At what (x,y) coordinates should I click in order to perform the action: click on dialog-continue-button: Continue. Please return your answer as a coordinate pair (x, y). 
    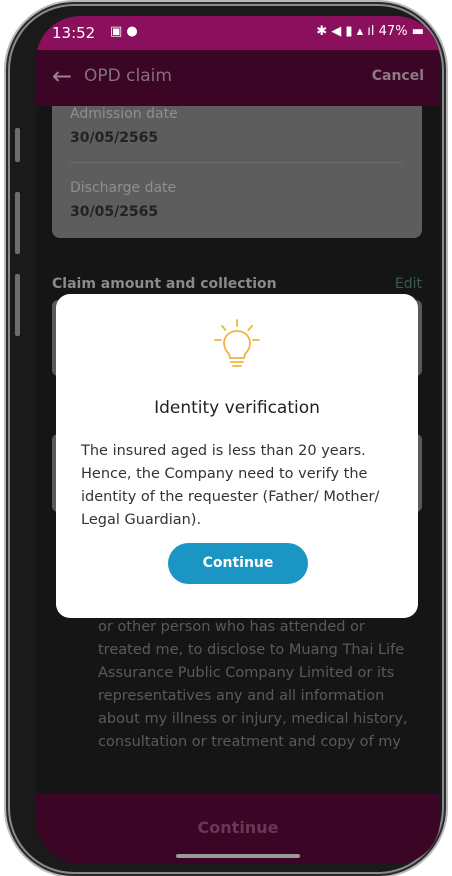
    Looking at the image, I should click on (238, 563).